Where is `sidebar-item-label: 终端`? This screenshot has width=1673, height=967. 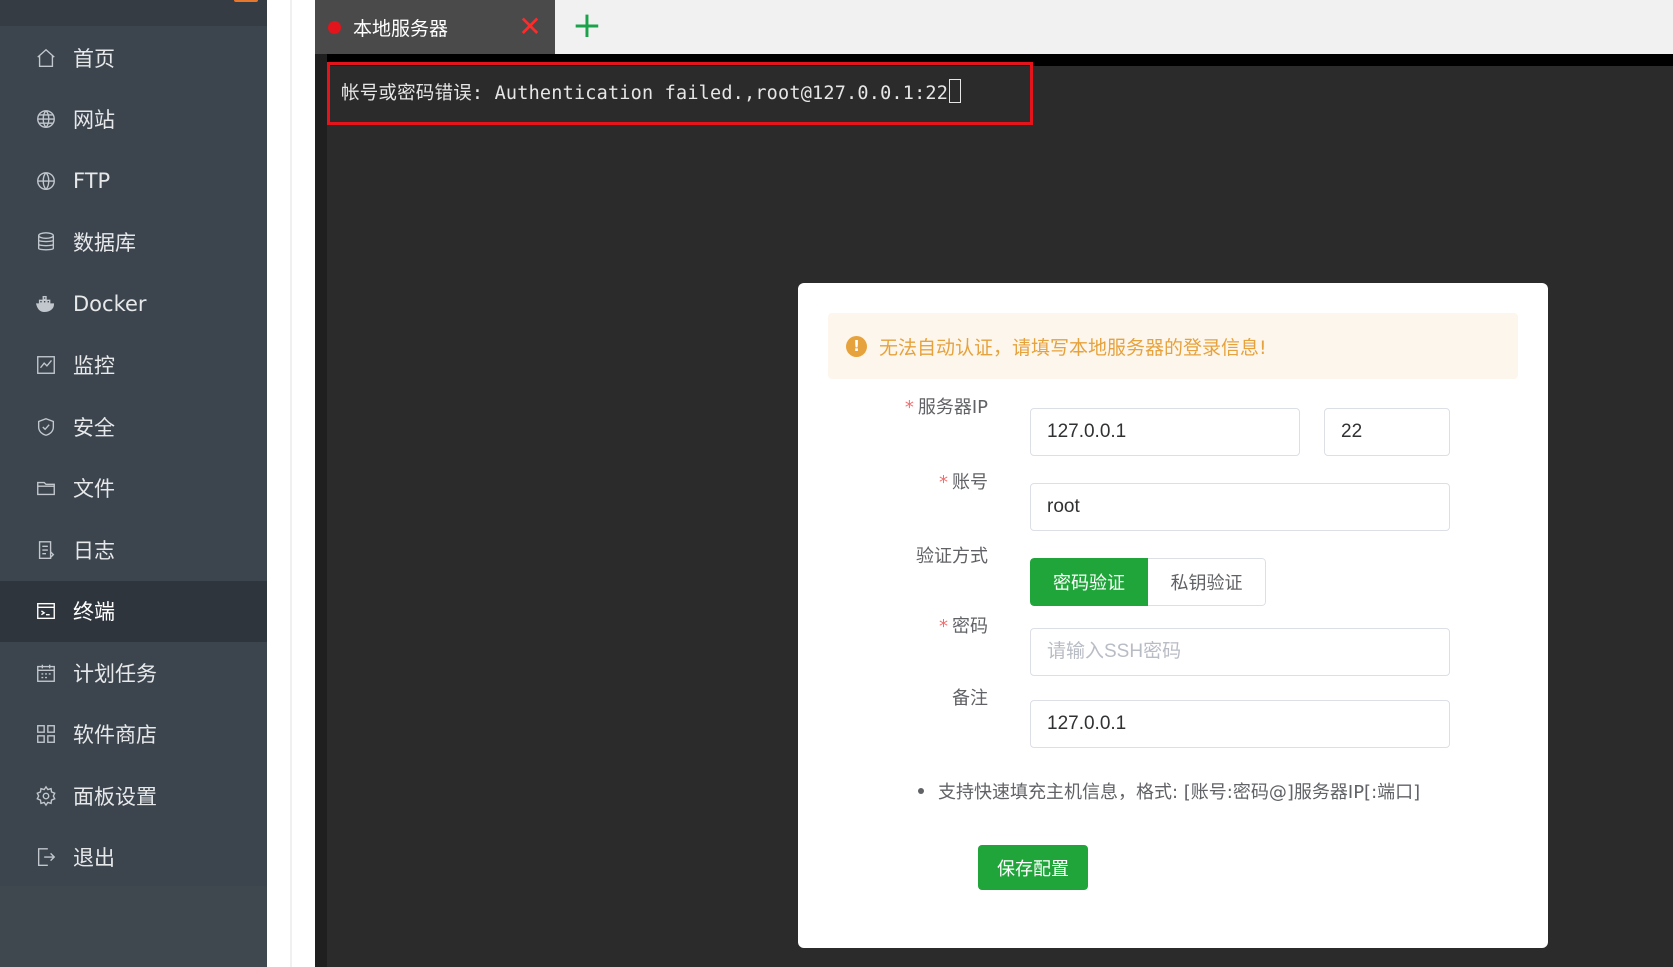
sidebar-item-label: 终端 is located at coordinates (94, 612).